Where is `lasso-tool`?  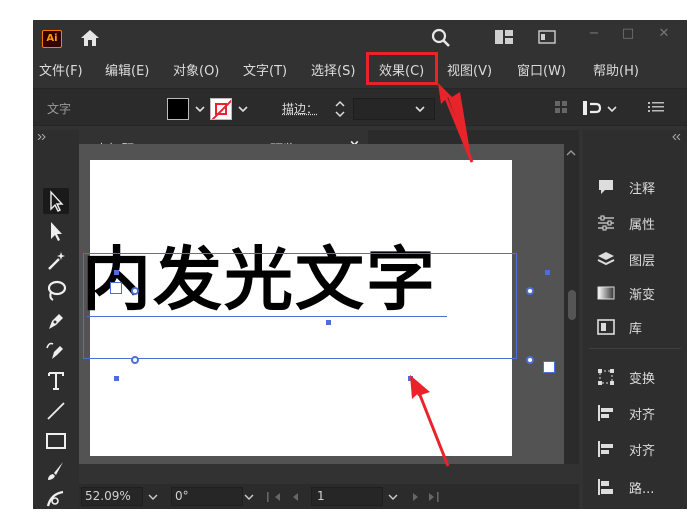 lasso-tool is located at coordinates (56, 291).